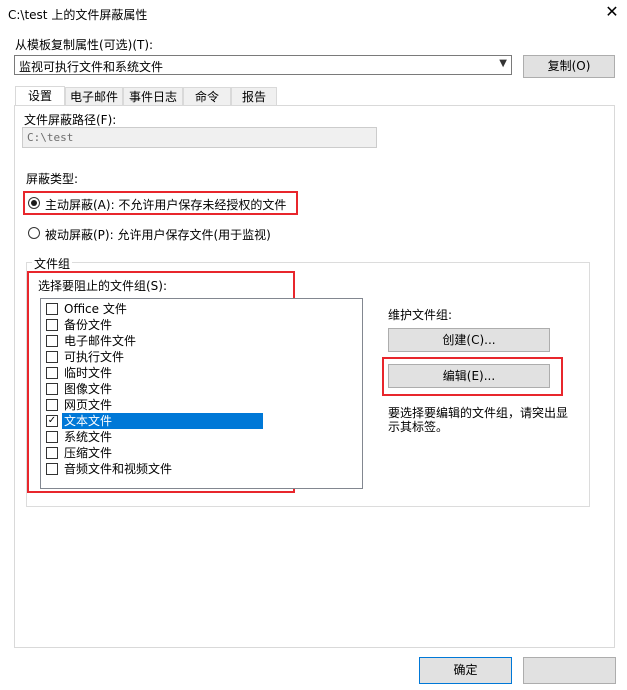 This screenshot has height=690, width=627. Describe the element at coordinates (612, 12) in the screenshot. I see `close-icon: ✕` at that location.